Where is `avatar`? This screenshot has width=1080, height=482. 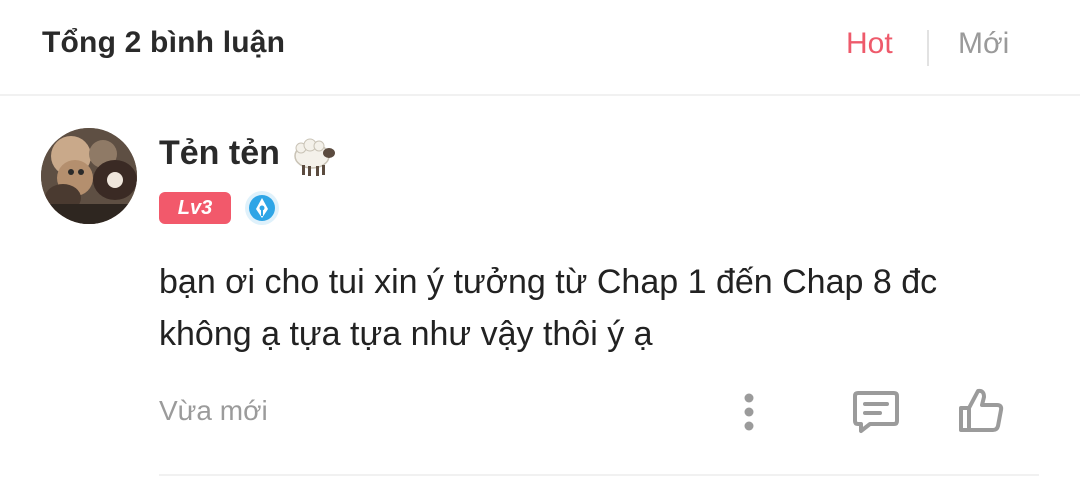
avatar is located at coordinates (89, 176).